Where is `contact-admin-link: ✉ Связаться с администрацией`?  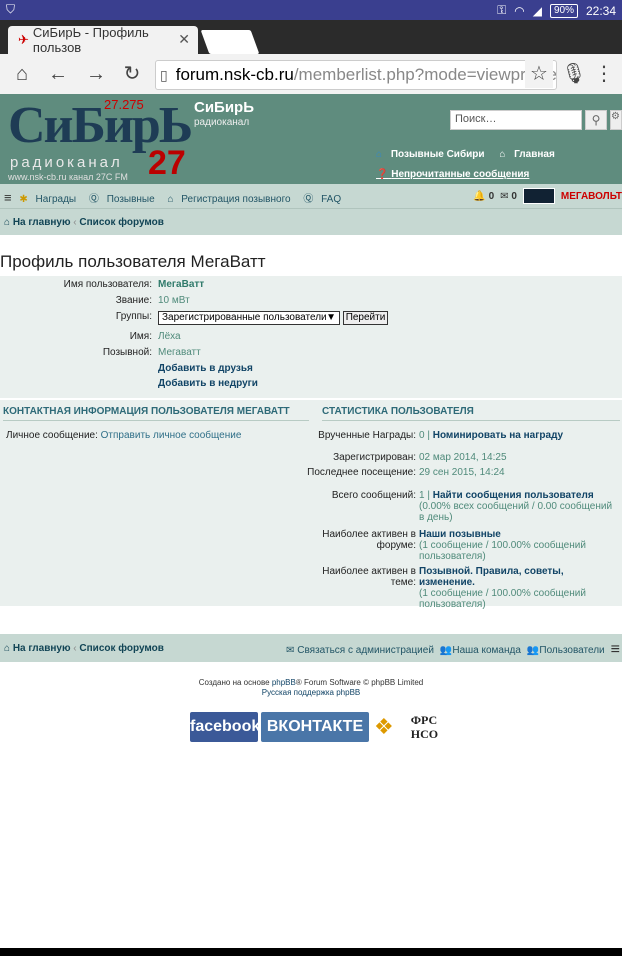
contact-admin-link: ✉ Связаться с администрацией is located at coordinates (360, 650).